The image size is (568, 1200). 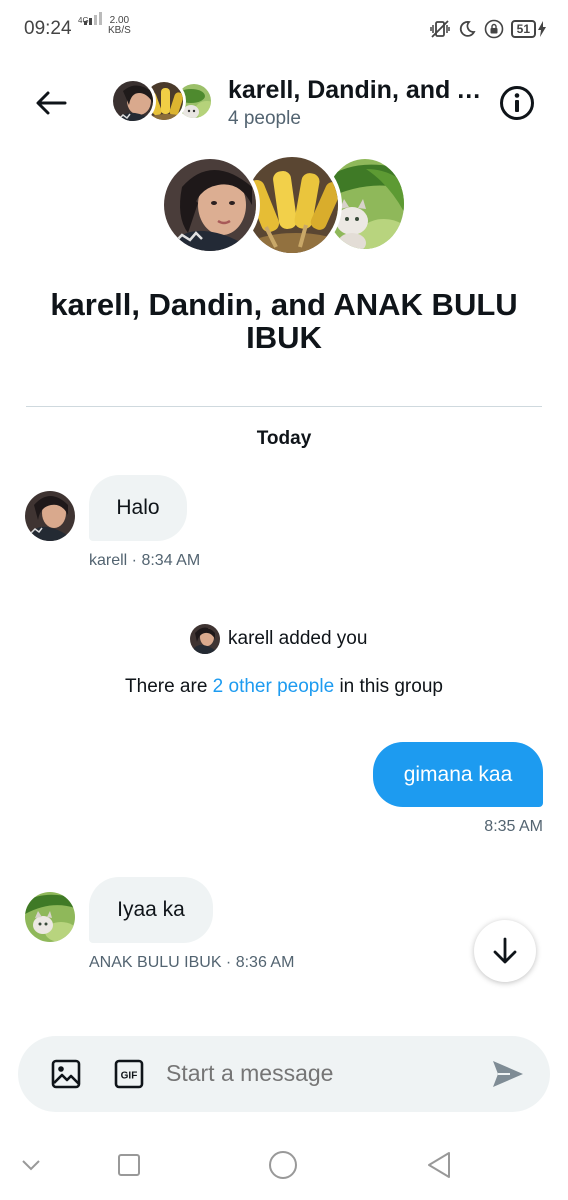 I want to click on message-text: Halo, so click(x=138, y=507).